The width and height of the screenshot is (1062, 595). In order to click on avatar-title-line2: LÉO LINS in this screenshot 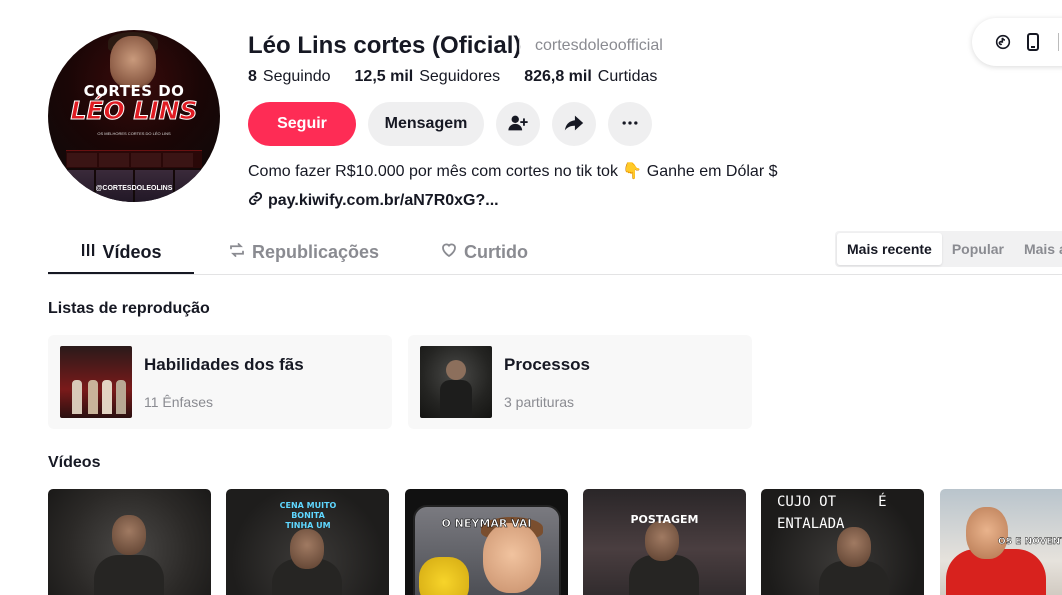, I will do `click(134, 111)`.